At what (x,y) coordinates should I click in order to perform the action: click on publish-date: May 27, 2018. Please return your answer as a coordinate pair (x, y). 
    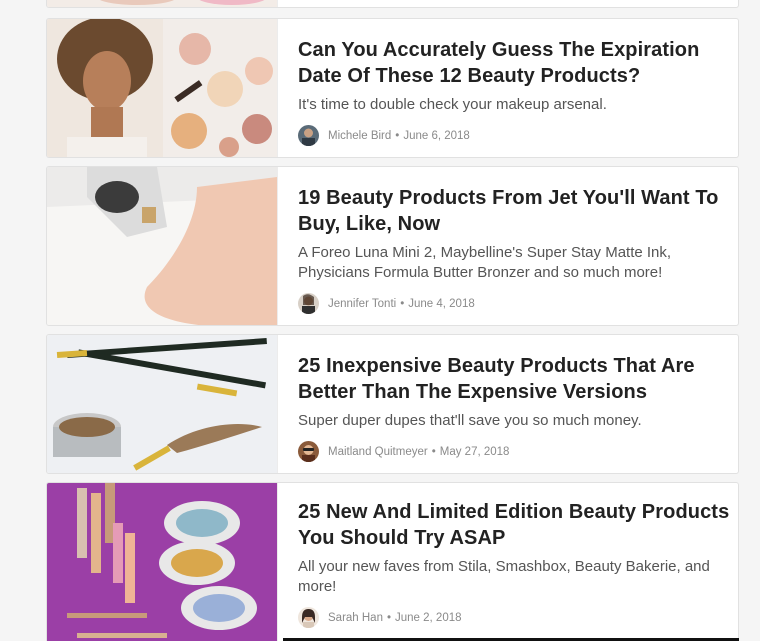
    Looking at the image, I should click on (474, 451).